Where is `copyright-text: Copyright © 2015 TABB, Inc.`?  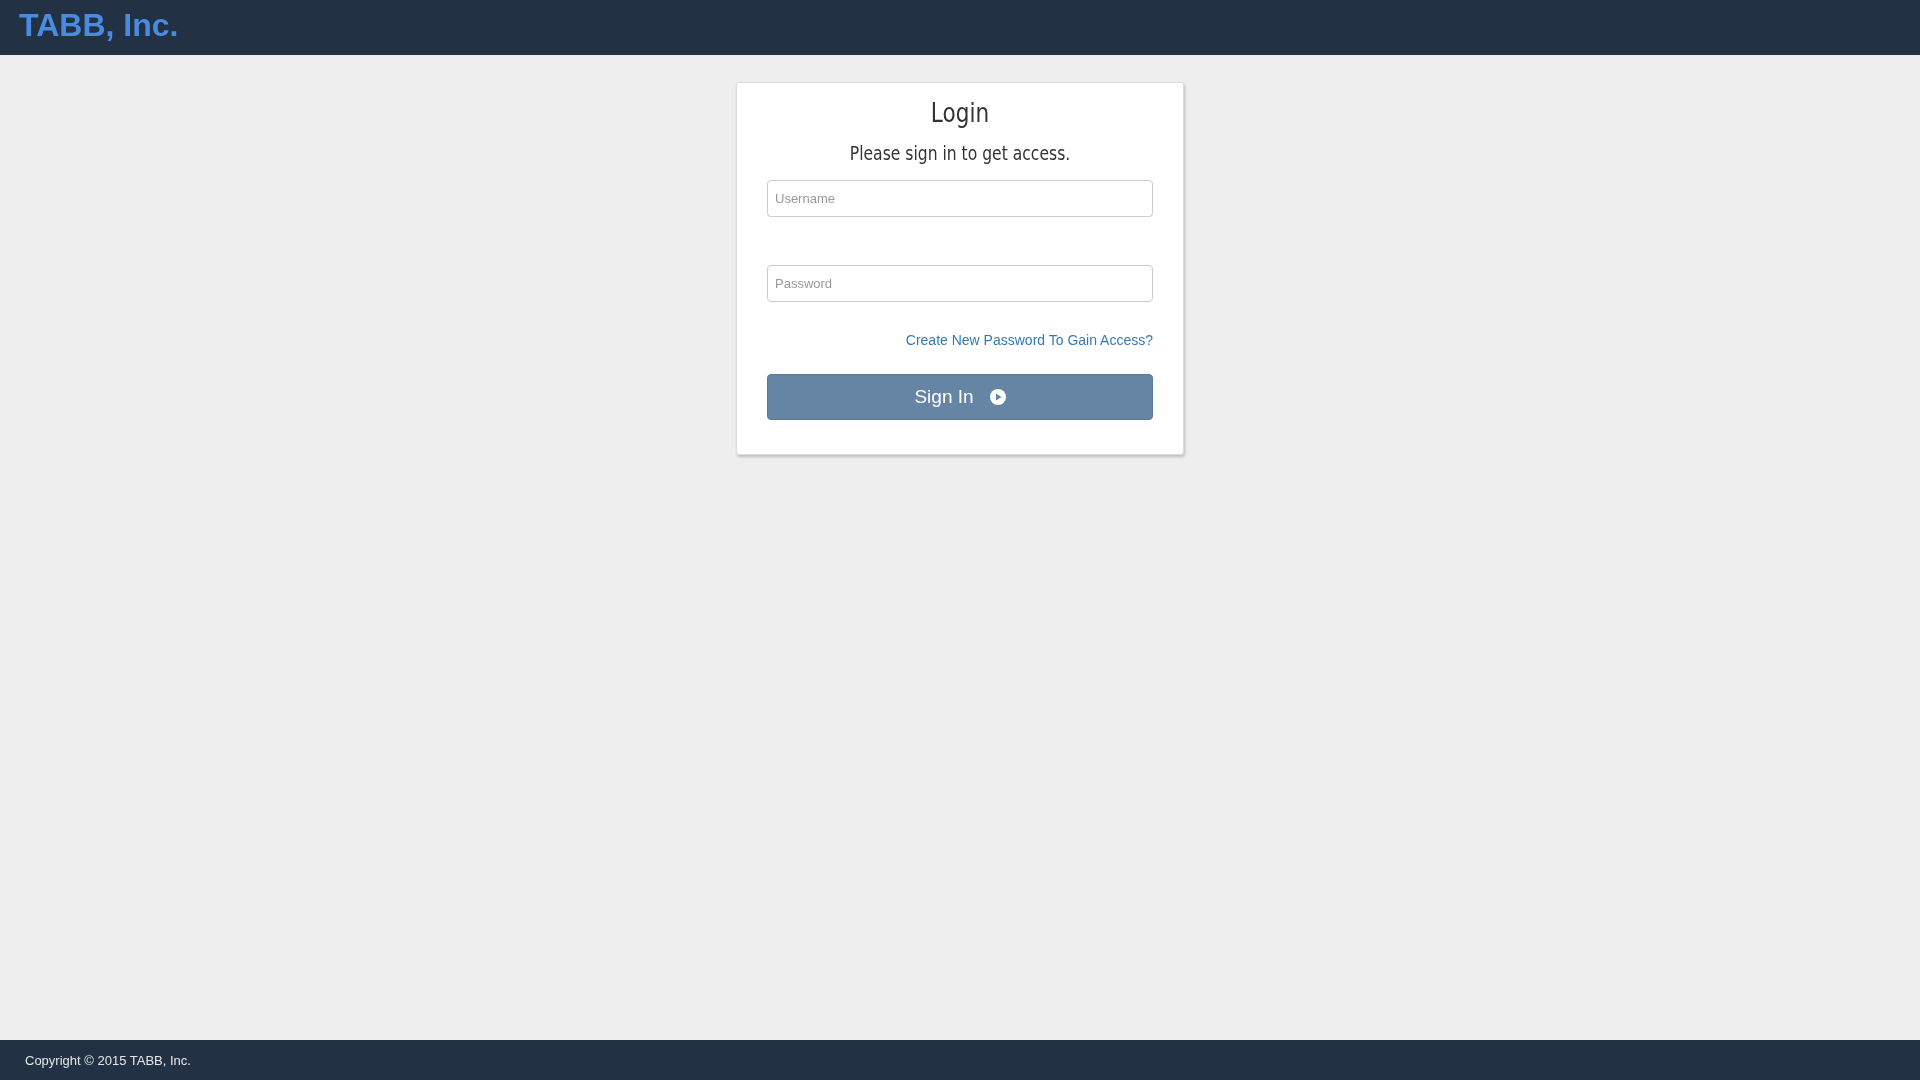 copyright-text: Copyright © 2015 TABB, Inc. is located at coordinates (108, 1060).